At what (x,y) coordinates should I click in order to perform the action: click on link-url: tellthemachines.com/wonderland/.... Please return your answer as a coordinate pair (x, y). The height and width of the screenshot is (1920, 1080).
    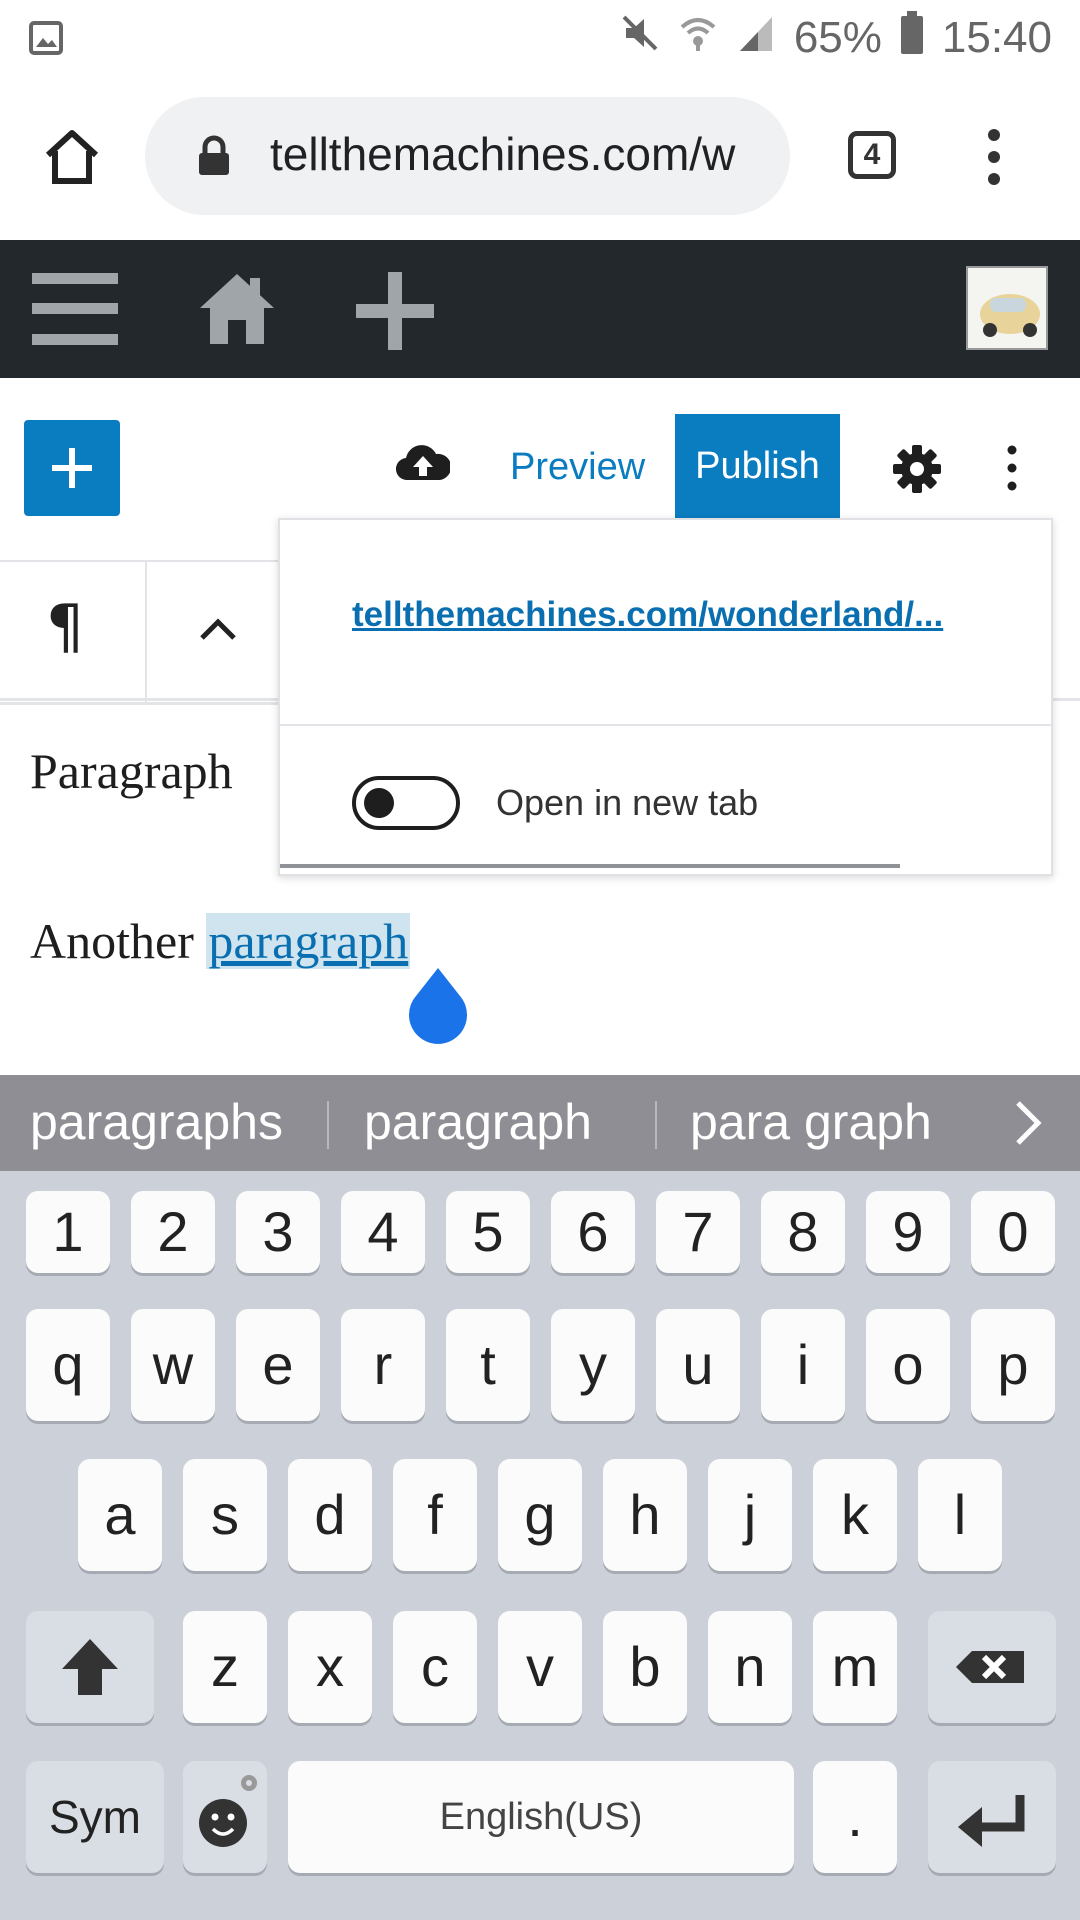
    Looking at the image, I should click on (647, 615).